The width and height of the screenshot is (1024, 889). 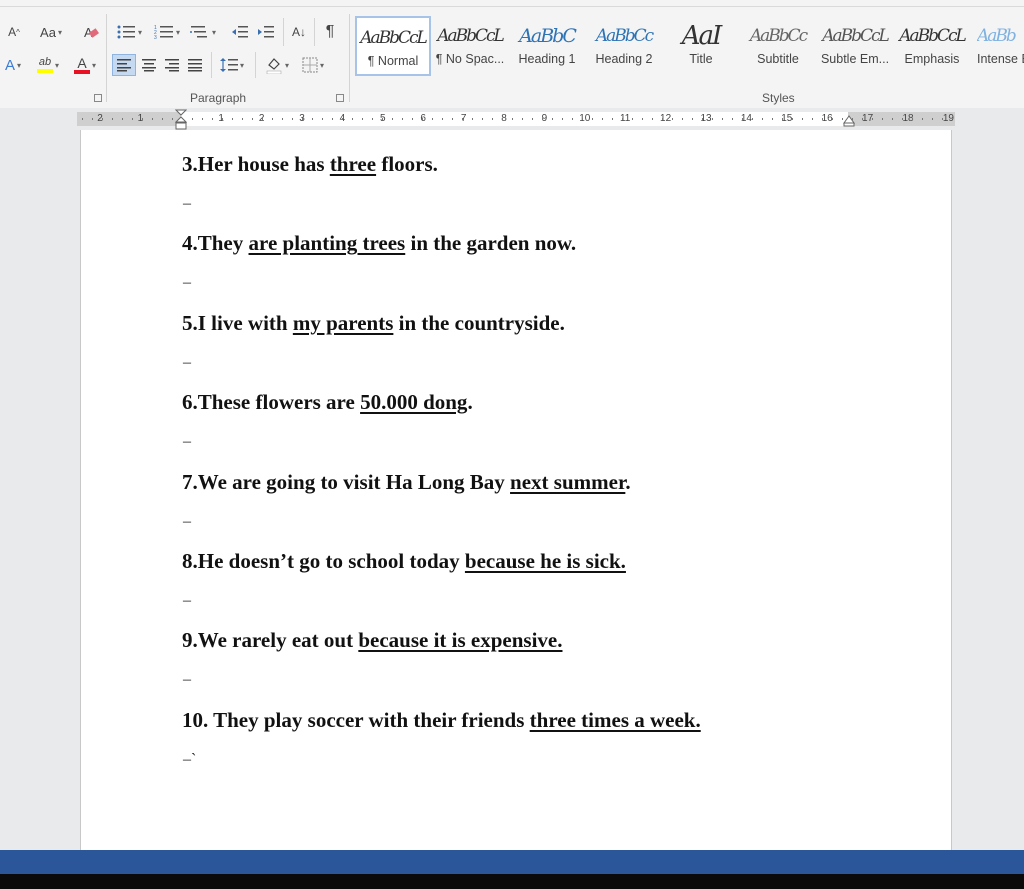 What do you see at coordinates (778, 98) in the screenshot?
I see `styles-group-label: Styles` at bounding box center [778, 98].